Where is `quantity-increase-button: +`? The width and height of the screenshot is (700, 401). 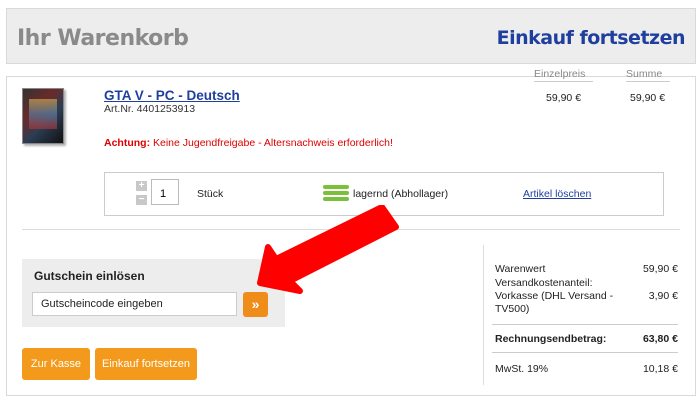
quantity-increase-button: + is located at coordinates (141, 186).